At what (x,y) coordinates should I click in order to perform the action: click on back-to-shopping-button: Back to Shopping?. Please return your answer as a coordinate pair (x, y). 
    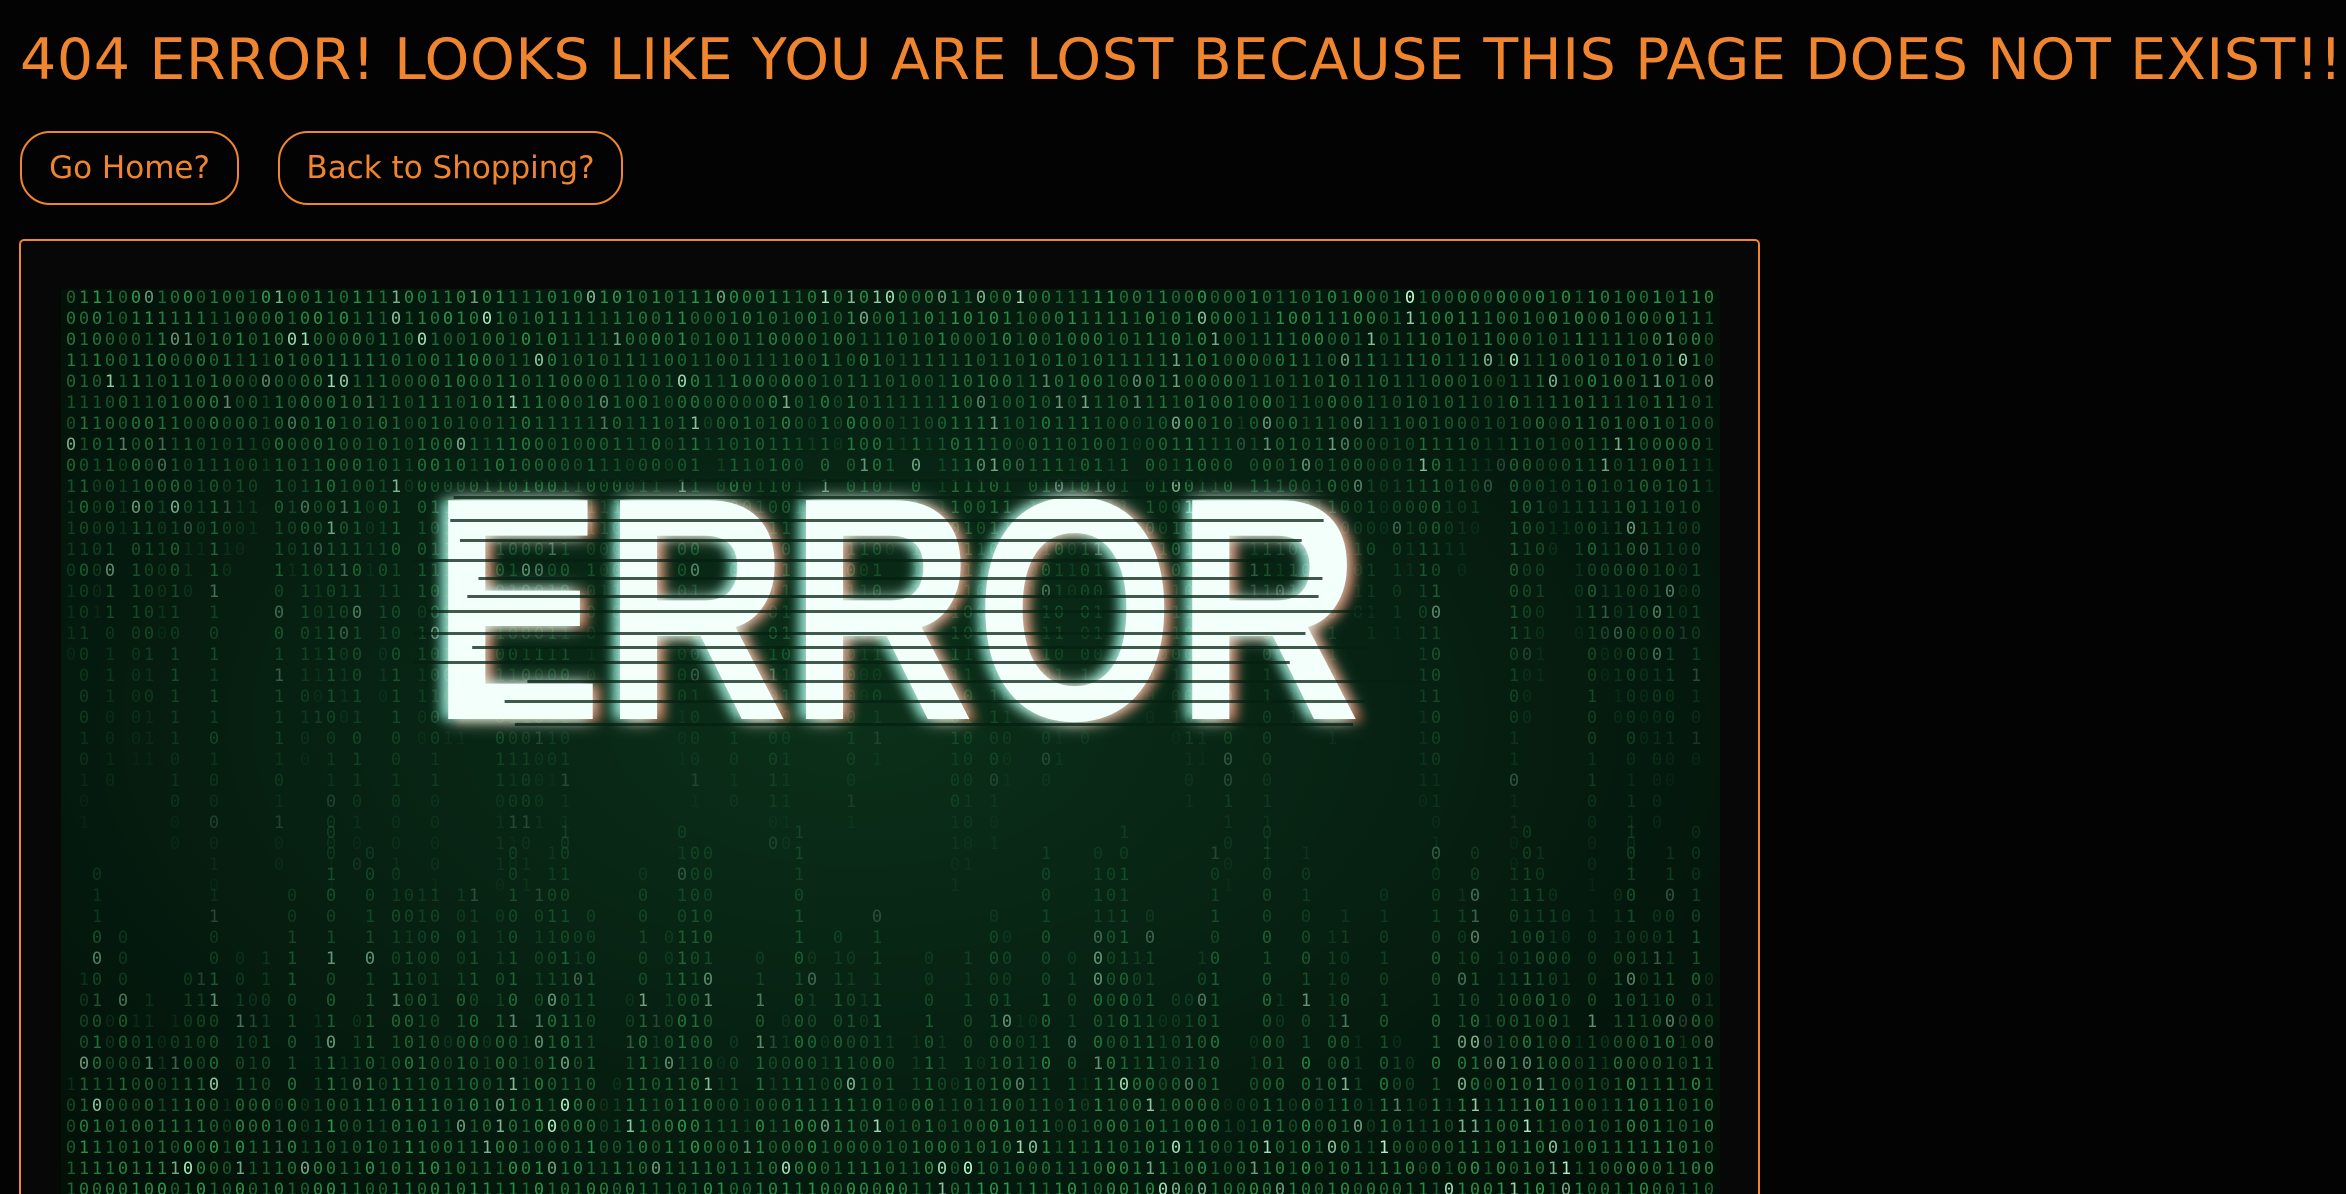
    Looking at the image, I should click on (450, 168).